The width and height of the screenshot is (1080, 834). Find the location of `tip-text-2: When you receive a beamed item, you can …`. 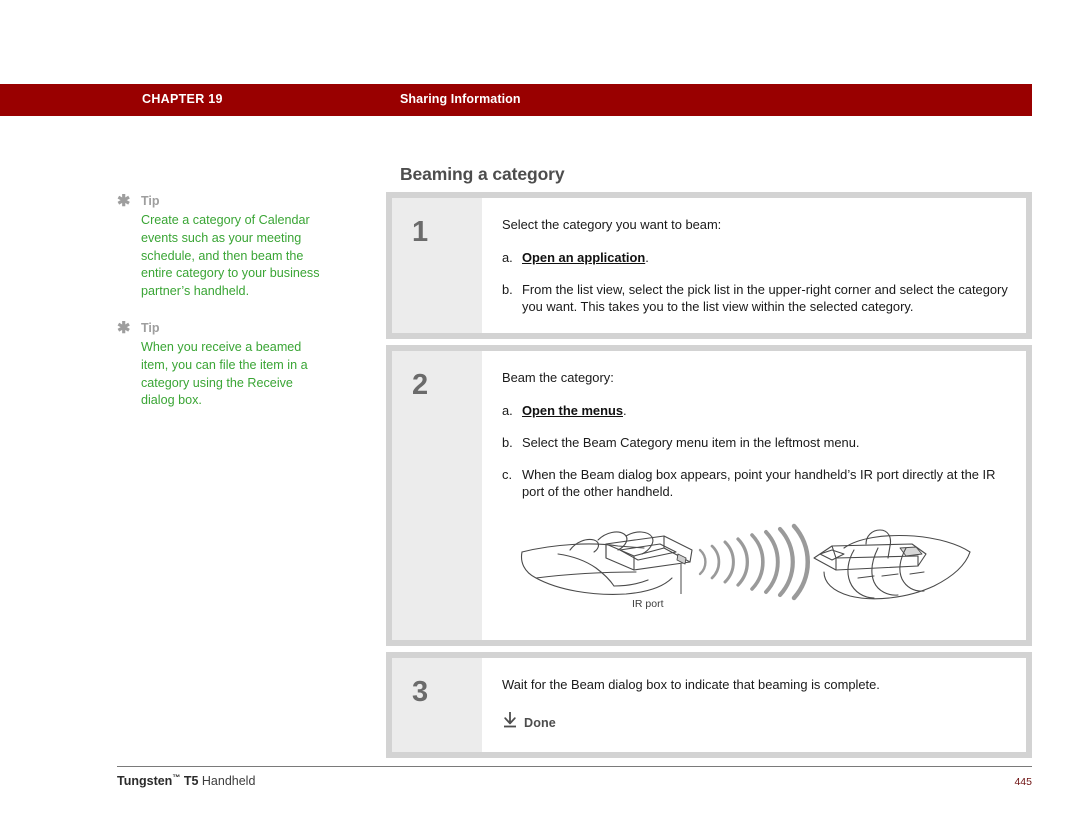

tip-text-2: When you receive a beamed item, you can … is located at coordinates (224, 373).